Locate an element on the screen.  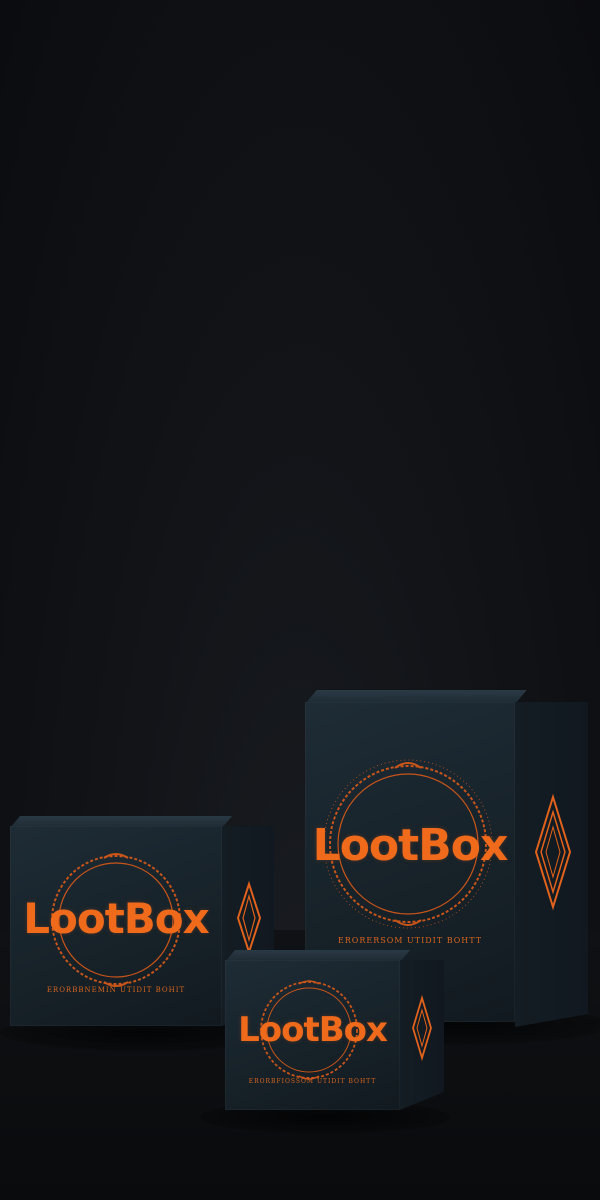
small-box-side is located at coordinates (422, 1035).